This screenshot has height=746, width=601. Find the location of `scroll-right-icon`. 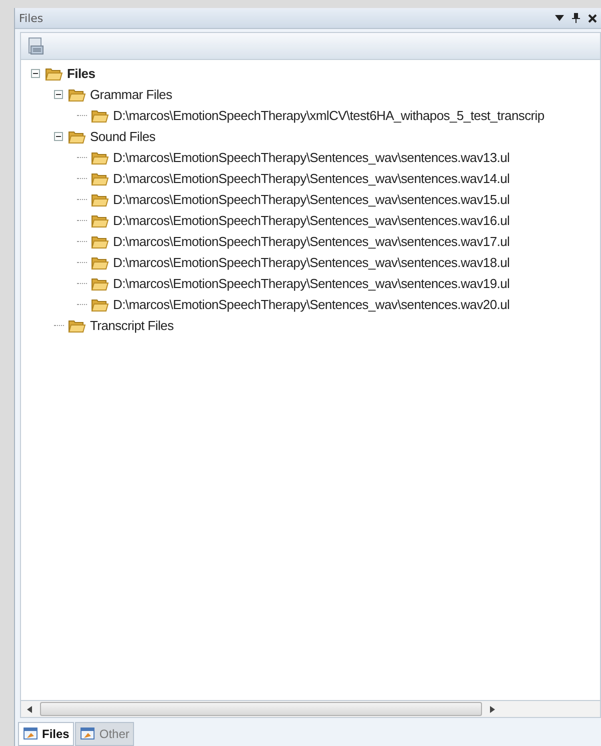

scroll-right-icon is located at coordinates (492, 709).